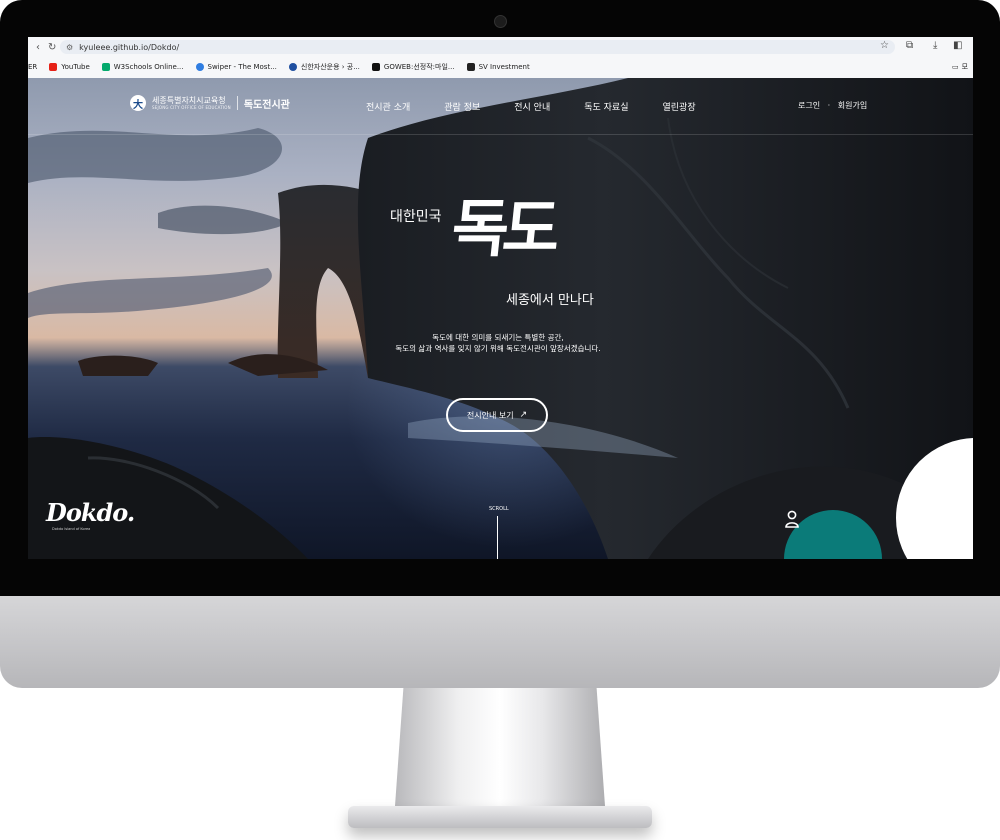  Describe the element at coordinates (237, 103) in the screenshot. I see `logo-divider` at that location.